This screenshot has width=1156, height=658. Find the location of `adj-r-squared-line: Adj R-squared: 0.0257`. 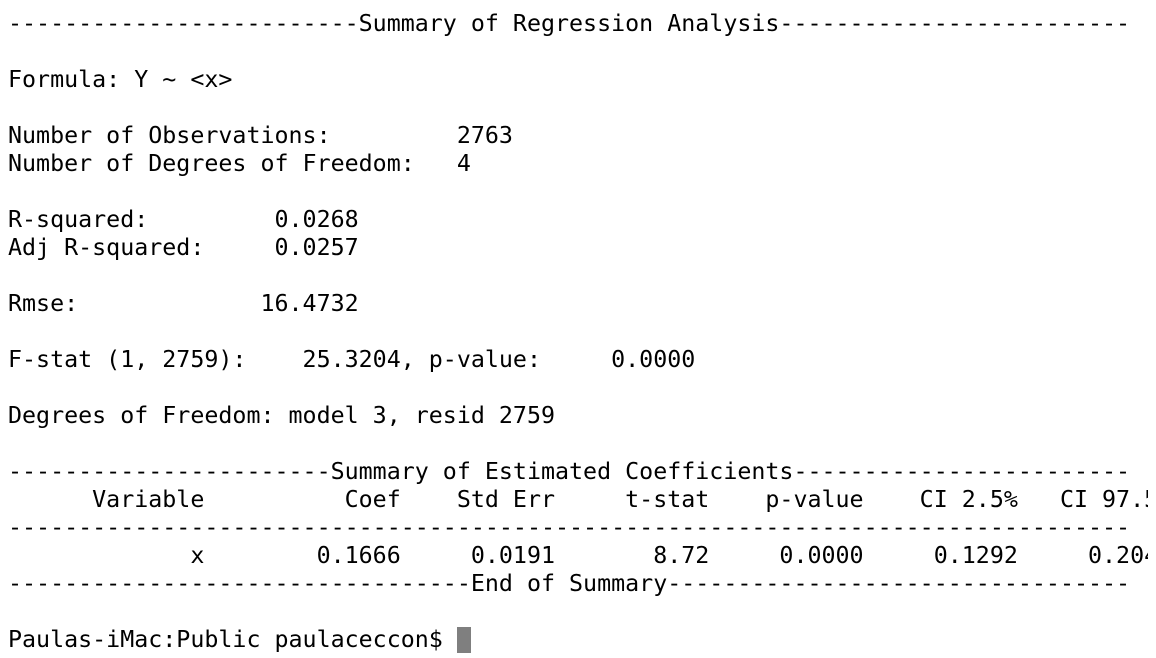

adj-r-squared-line: Adj R-squared: 0.0257 is located at coordinates (183, 247).